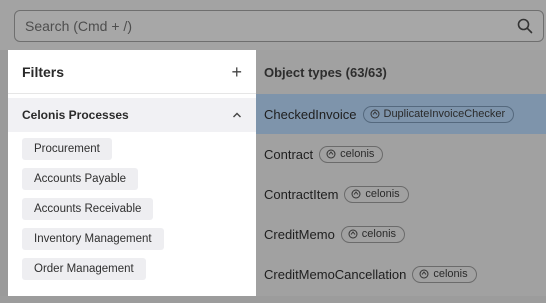 This screenshot has width=546, height=303. Describe the element at coordinates (75, 115) in the screenshot. I see `filter-group-title: Celonis Processes` at that location.